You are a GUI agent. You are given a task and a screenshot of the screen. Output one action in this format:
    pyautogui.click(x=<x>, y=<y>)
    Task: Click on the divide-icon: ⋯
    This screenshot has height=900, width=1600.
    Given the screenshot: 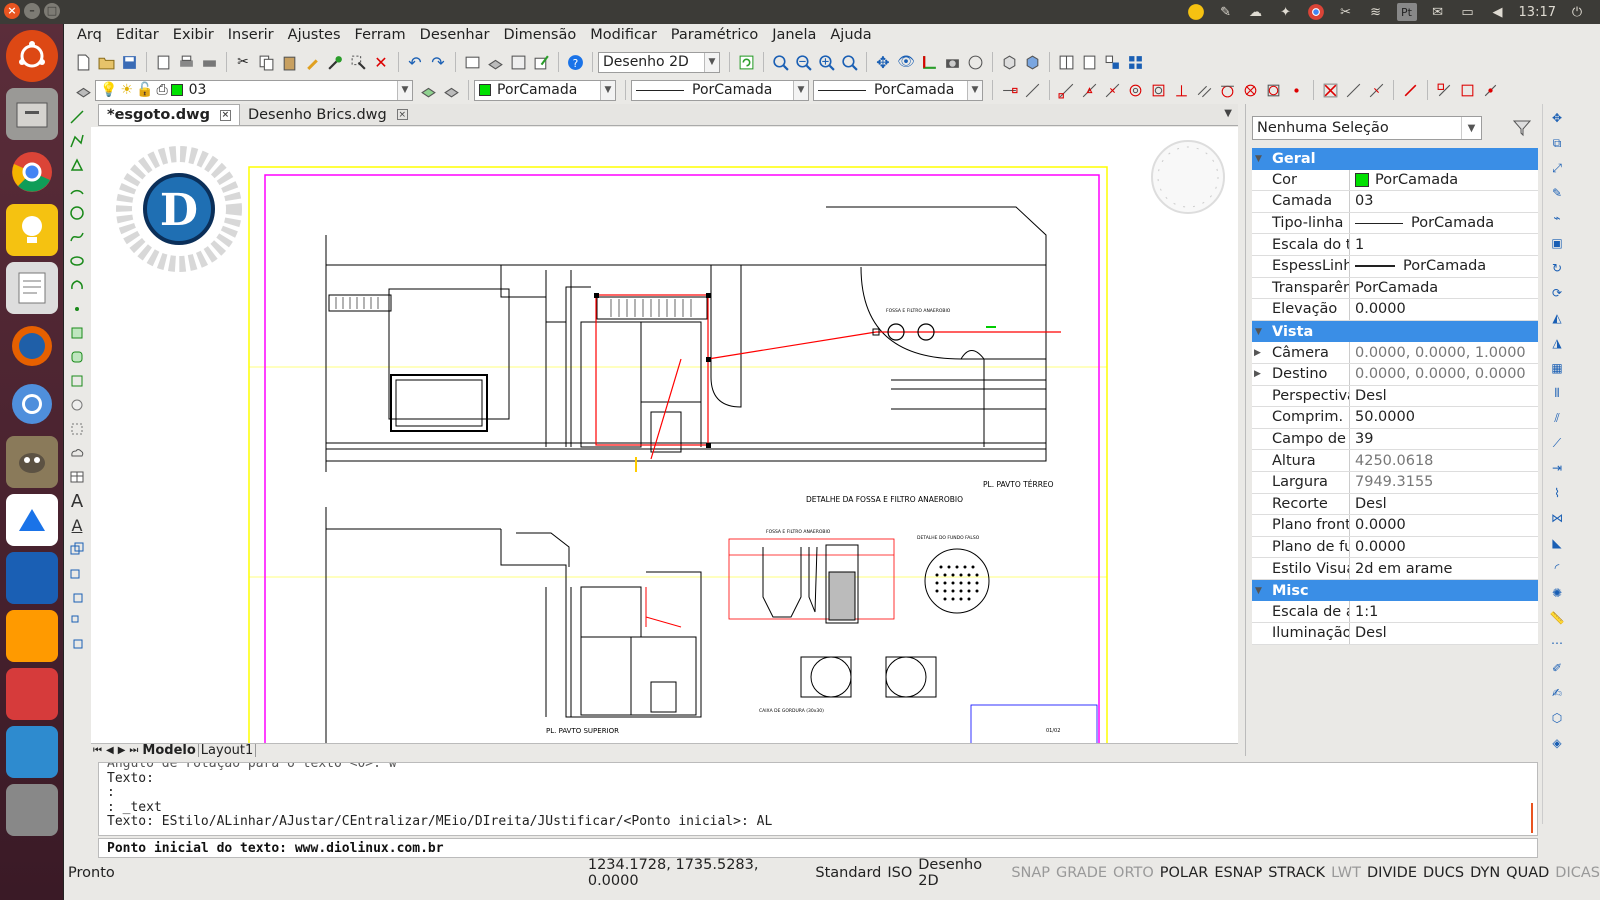 What is the action you would take?
    pyautogui.click(x=1557, y=643)
    